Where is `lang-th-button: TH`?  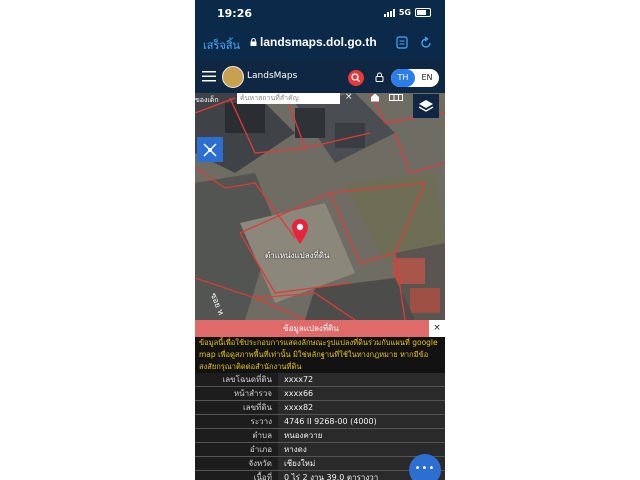
lang-th-button: TH is located at coordinates (403, 78).